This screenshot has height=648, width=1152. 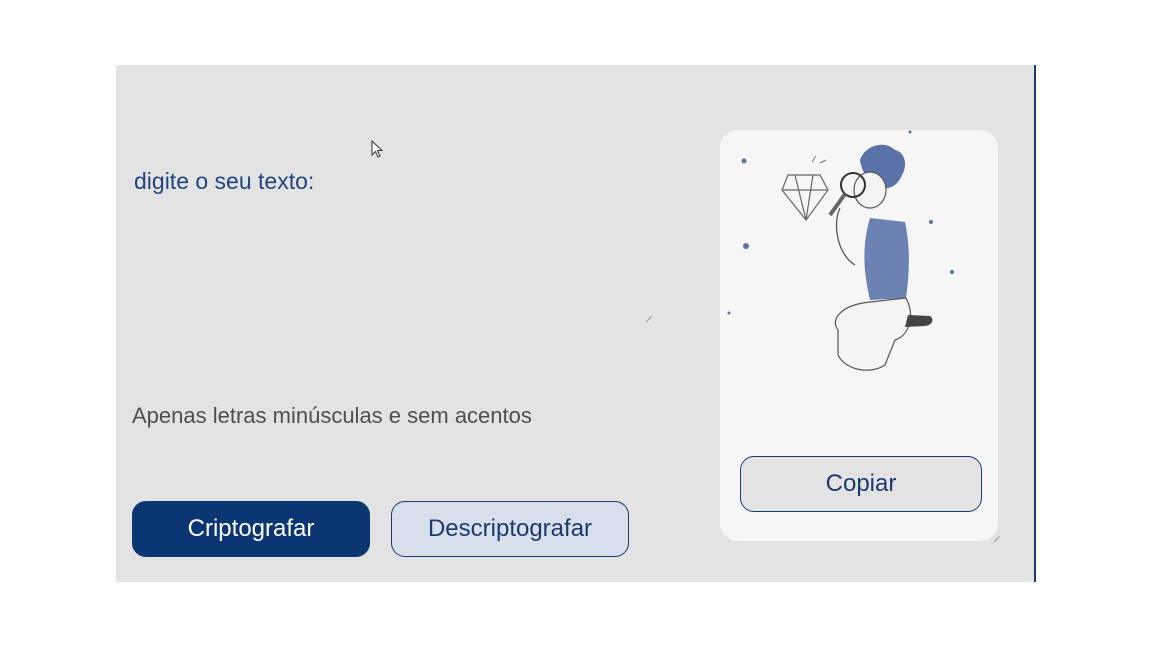 What do you see at coordinates (861, 484) in the screenshot?
I see `copy-button: Copiar` at bounding box center [861, 484].